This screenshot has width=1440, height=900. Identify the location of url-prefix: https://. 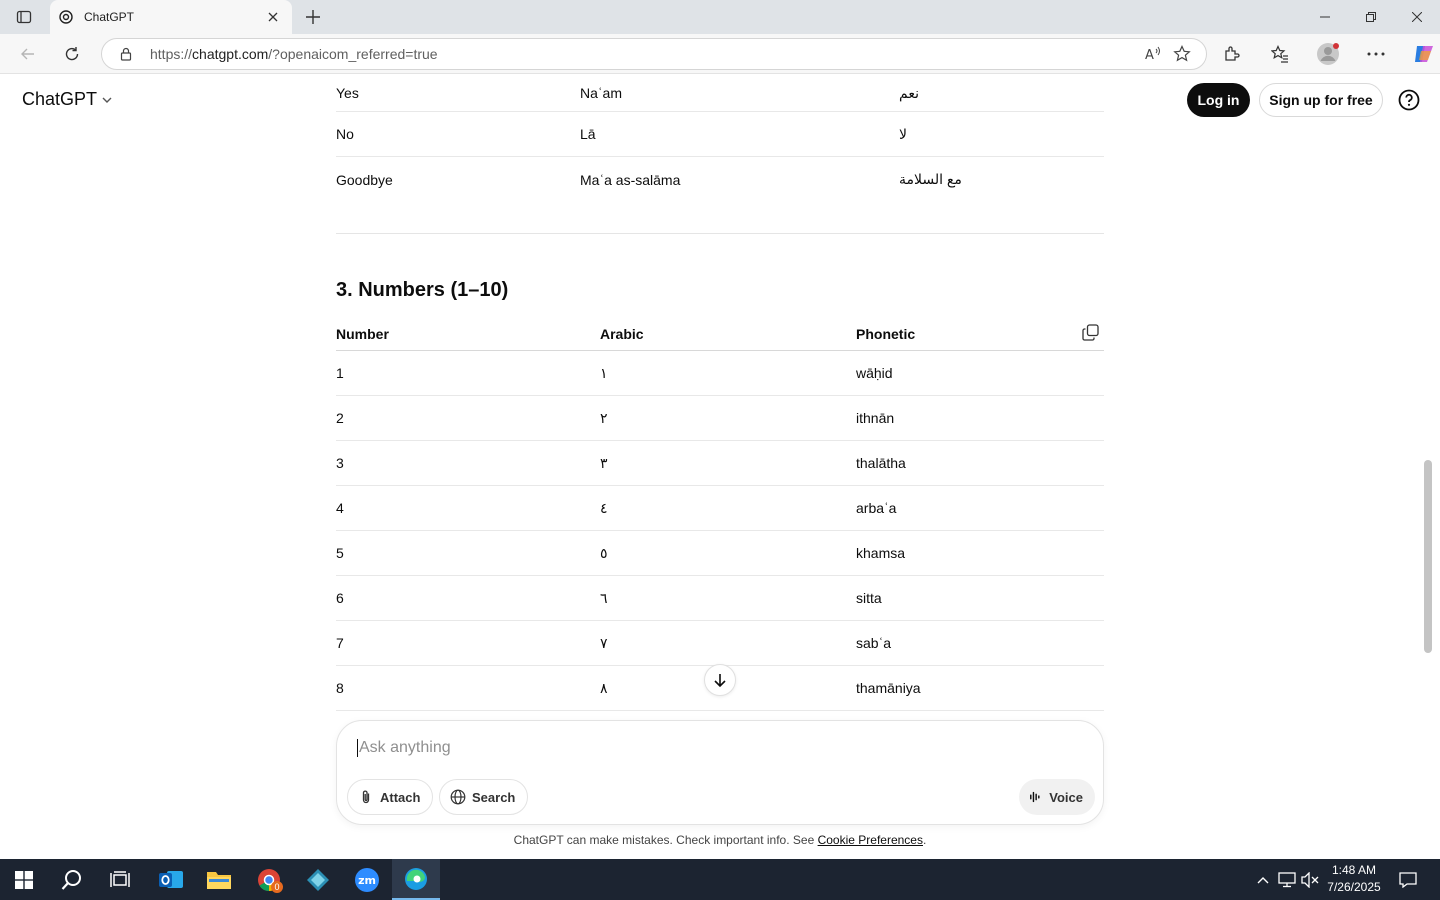
(171, 54).